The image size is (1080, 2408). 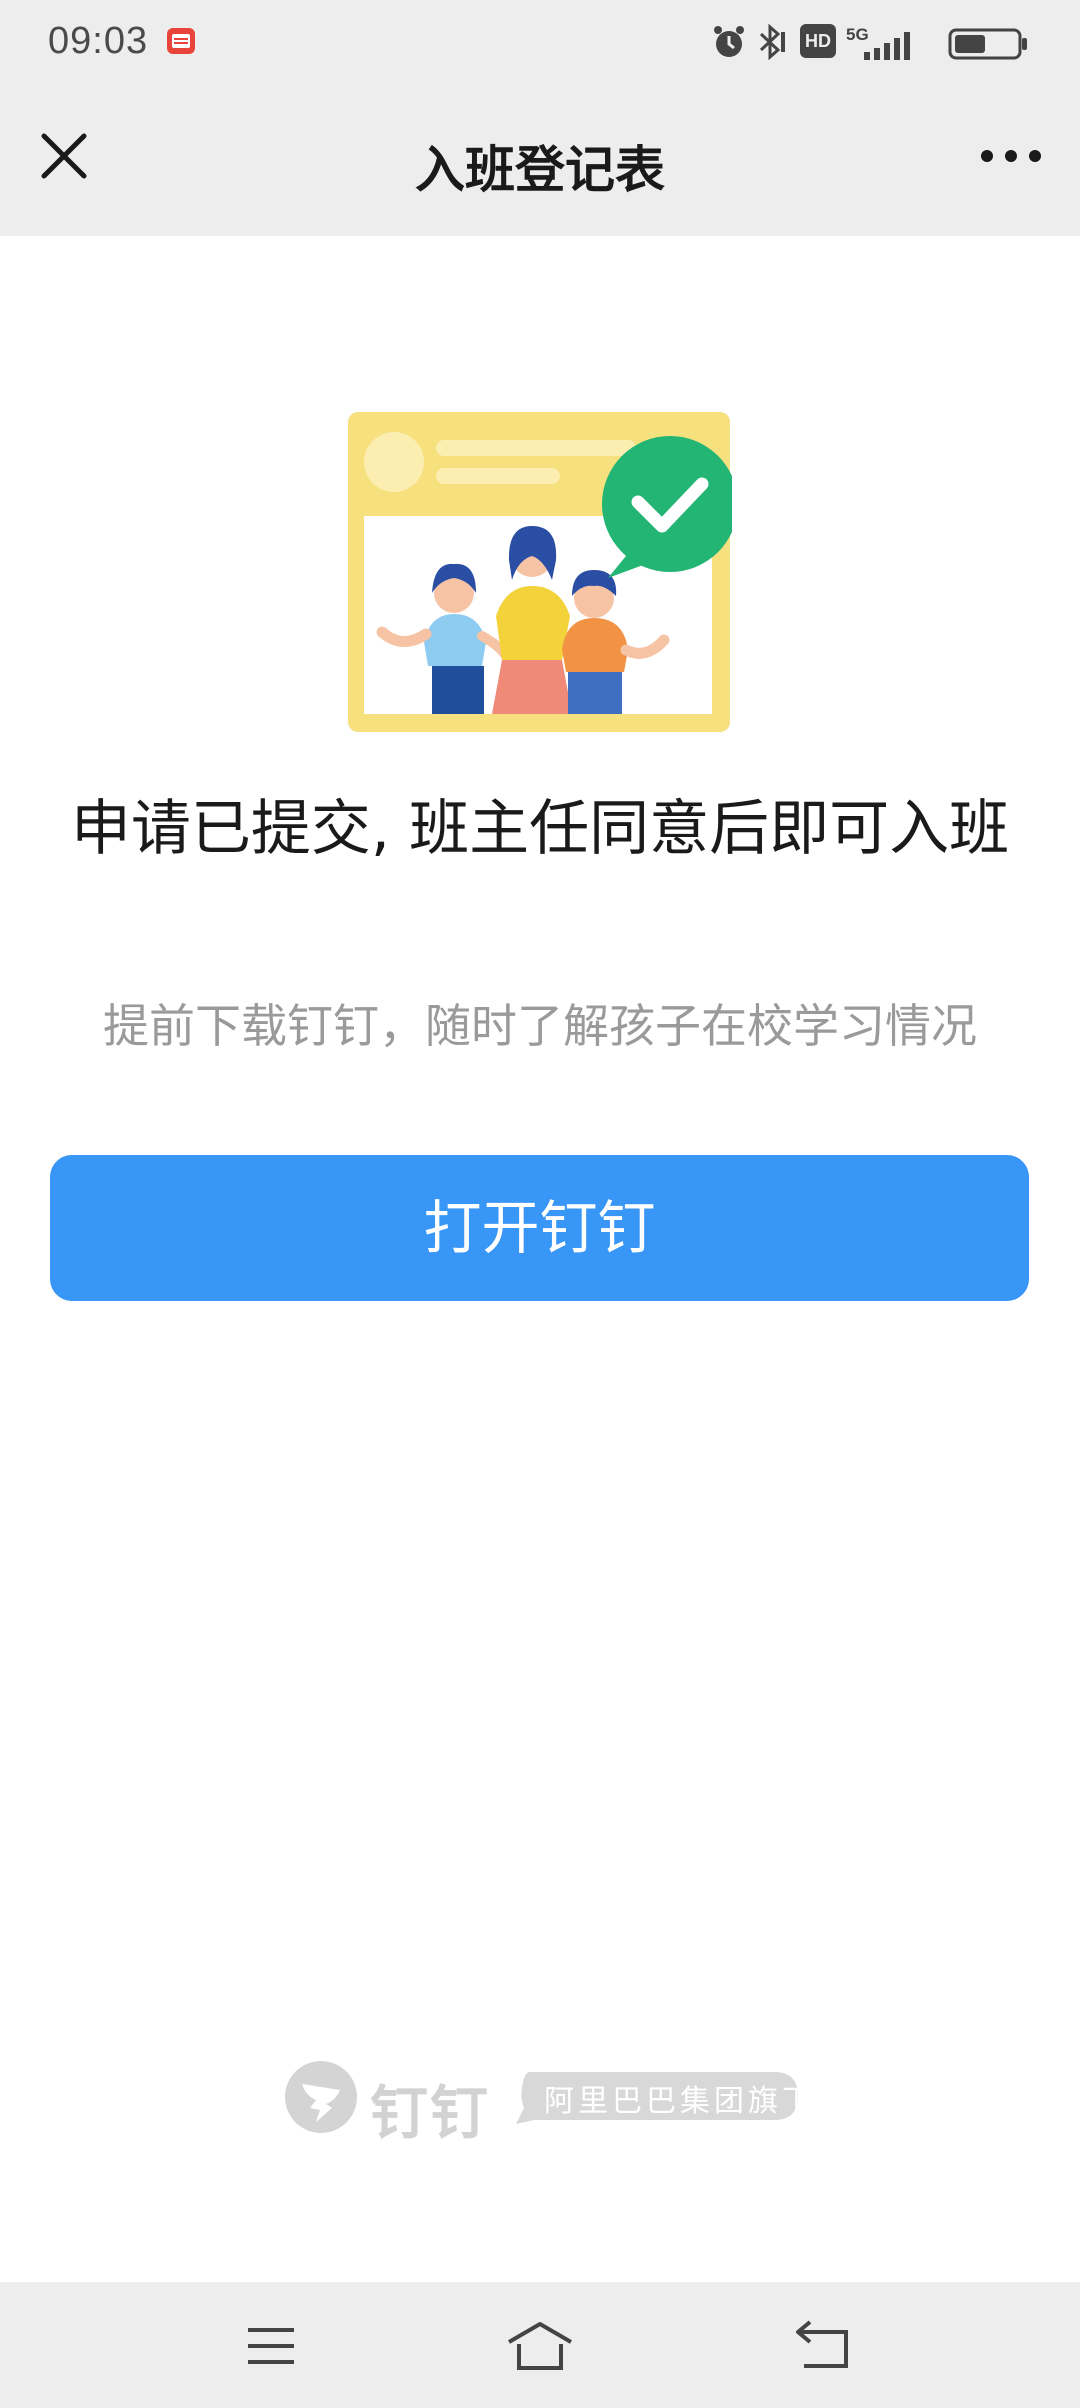 What do you see at coordinates (878, 42) in the screenshot?
I see `signal-5g-icon: 5G` at bounding box center [878, 42].